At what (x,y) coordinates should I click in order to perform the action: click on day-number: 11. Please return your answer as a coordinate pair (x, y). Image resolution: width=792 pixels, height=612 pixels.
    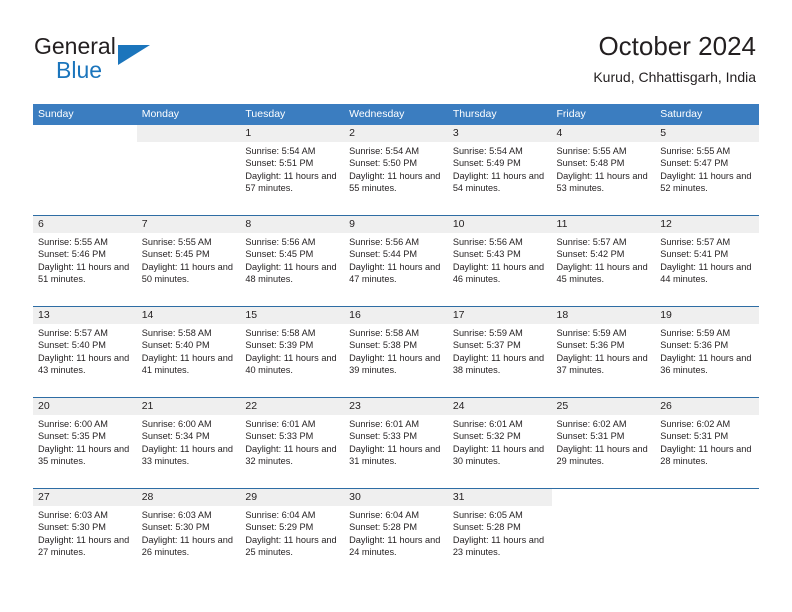
    Looking at the image, I should click on (603, 224).